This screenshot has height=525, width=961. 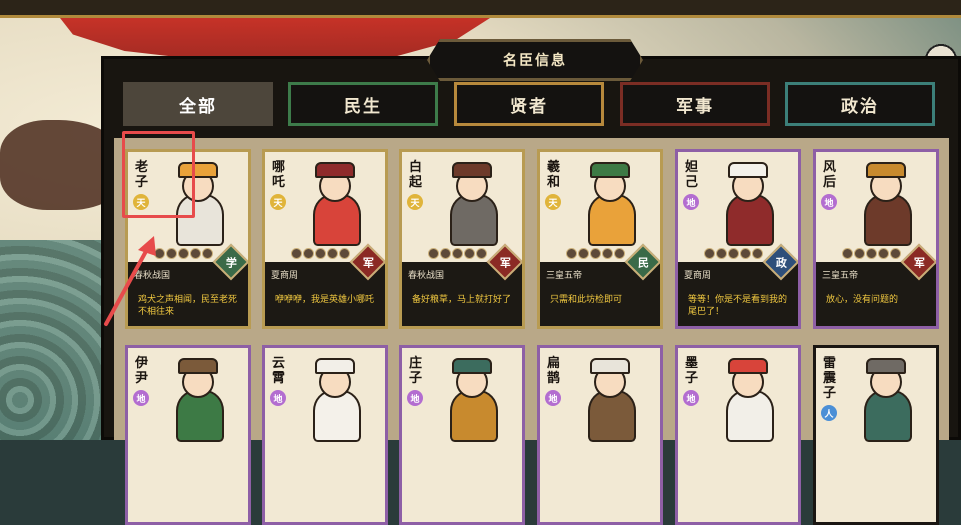 I want to click on tab-sages: 贤者, so click(x=529, y=104).